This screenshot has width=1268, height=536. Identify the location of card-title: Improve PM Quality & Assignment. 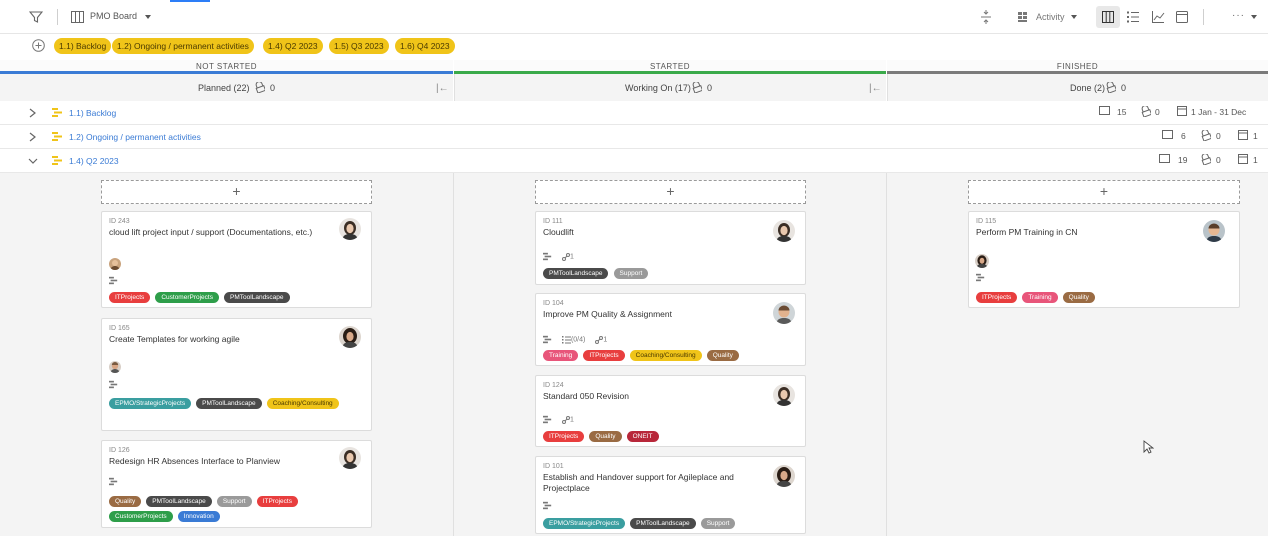
(607, 314).